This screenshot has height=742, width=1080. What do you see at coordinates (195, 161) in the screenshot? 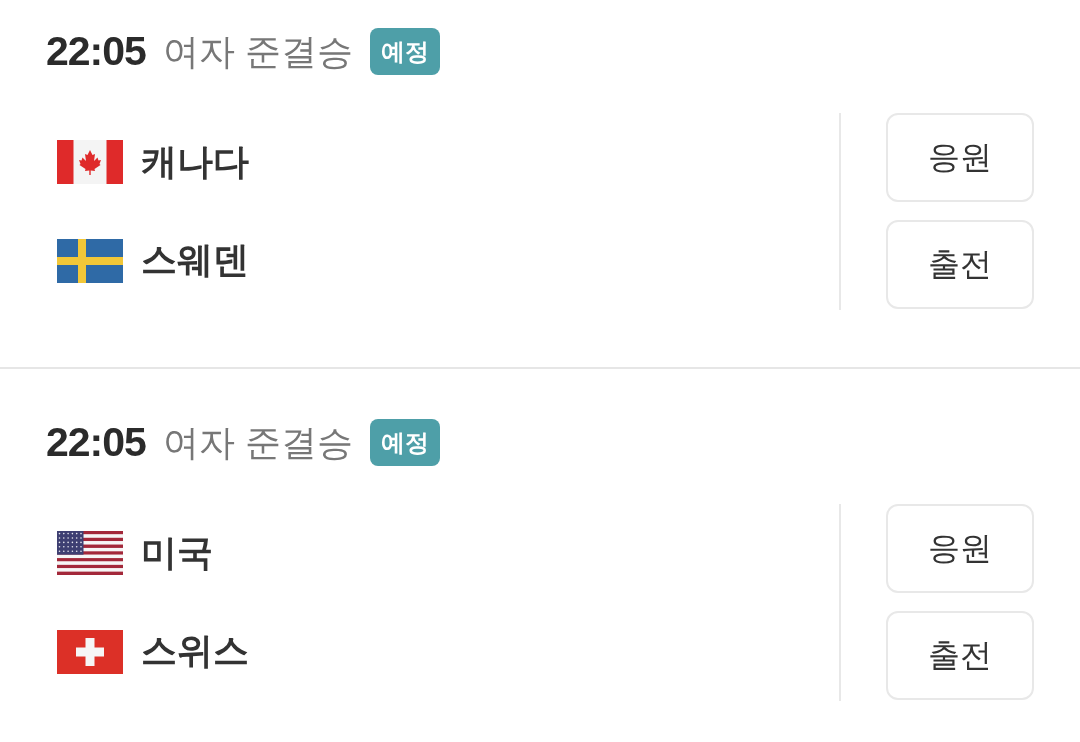
I see `team-name: 캐나다` at bounding box center [195, 161].